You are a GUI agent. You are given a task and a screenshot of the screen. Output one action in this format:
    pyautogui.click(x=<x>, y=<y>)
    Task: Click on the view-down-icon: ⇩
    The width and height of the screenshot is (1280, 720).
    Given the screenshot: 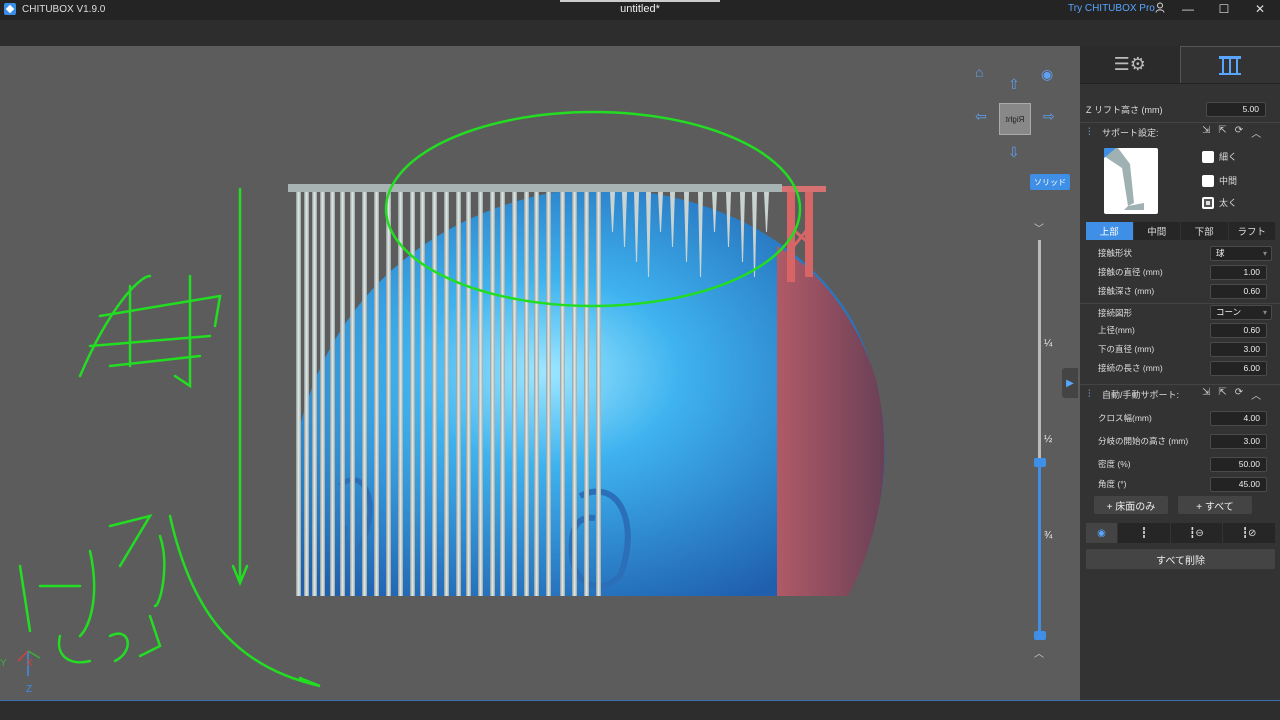 What is the action you would take?
    pyautogui.click(x=1014, y=152)
    